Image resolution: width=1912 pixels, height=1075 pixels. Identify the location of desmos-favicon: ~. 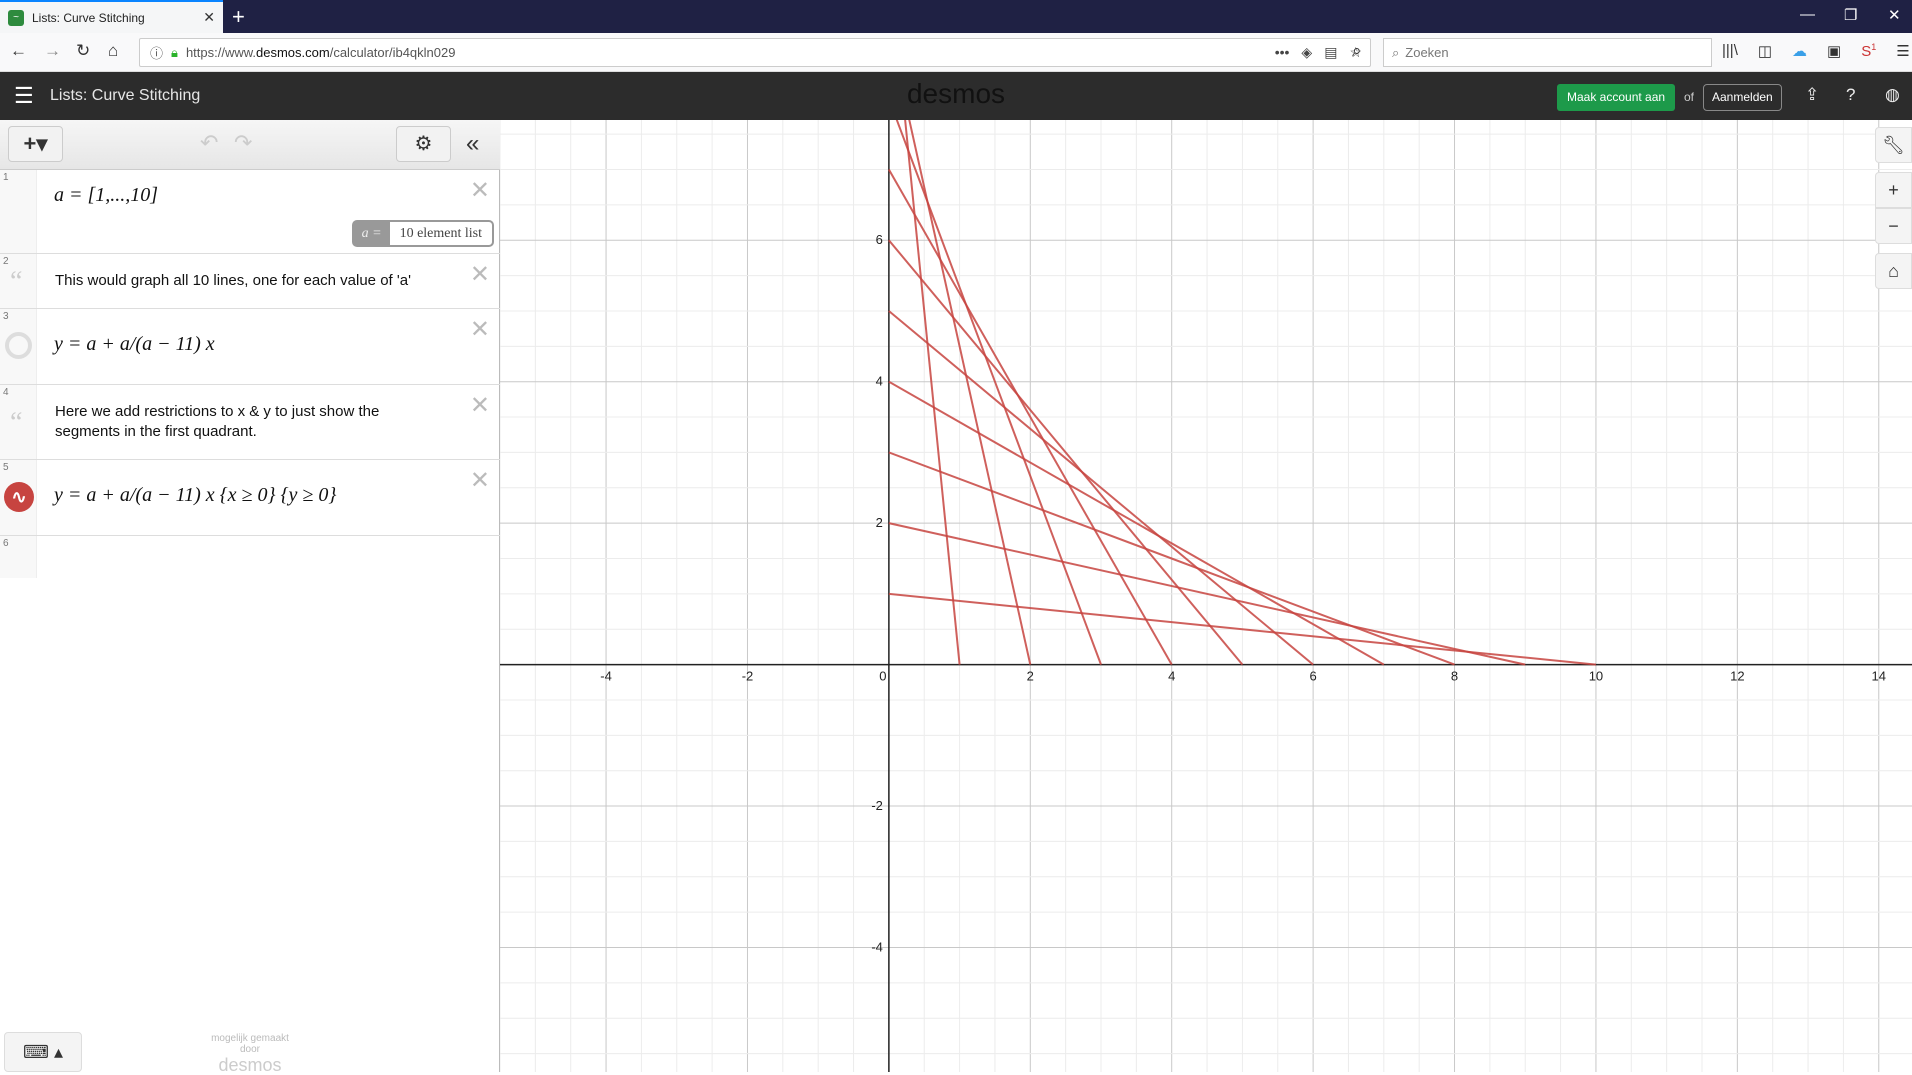
(16, 17).